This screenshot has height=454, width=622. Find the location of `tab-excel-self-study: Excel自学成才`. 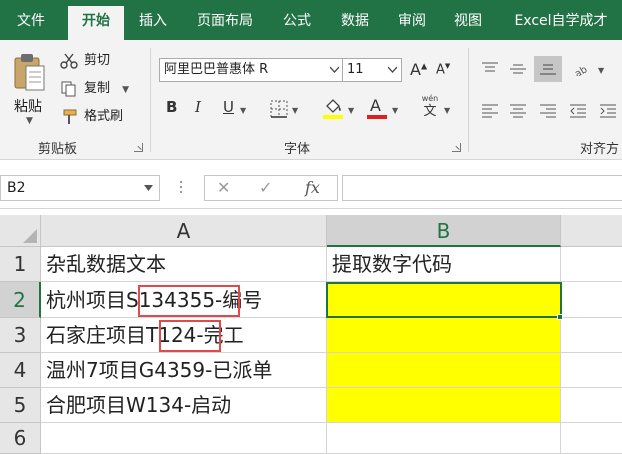

tab-excel-self-study: Excel自学成才 is located at coordinates (561, 20).